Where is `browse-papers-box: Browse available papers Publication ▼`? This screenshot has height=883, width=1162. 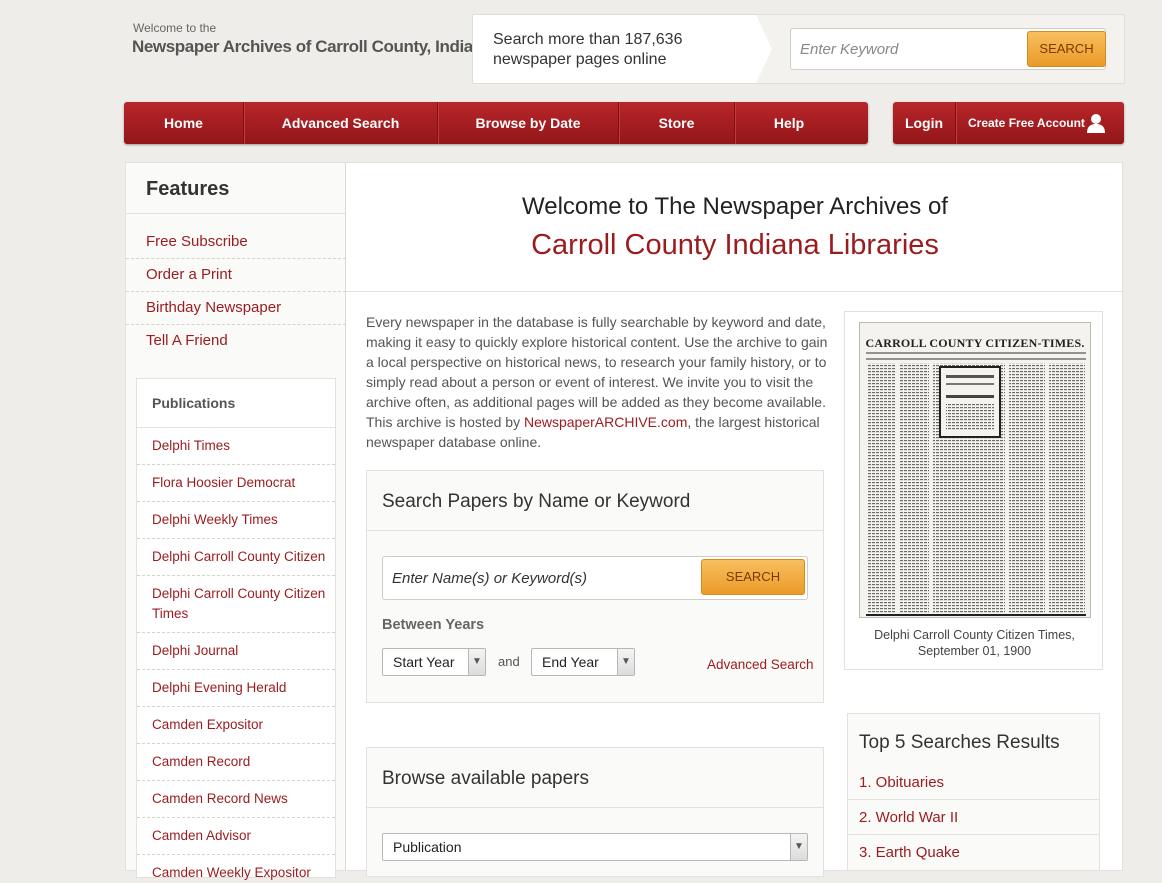 browse-papers-box: Browse available papers Publication ▼ is located at coordinates (595, 812).